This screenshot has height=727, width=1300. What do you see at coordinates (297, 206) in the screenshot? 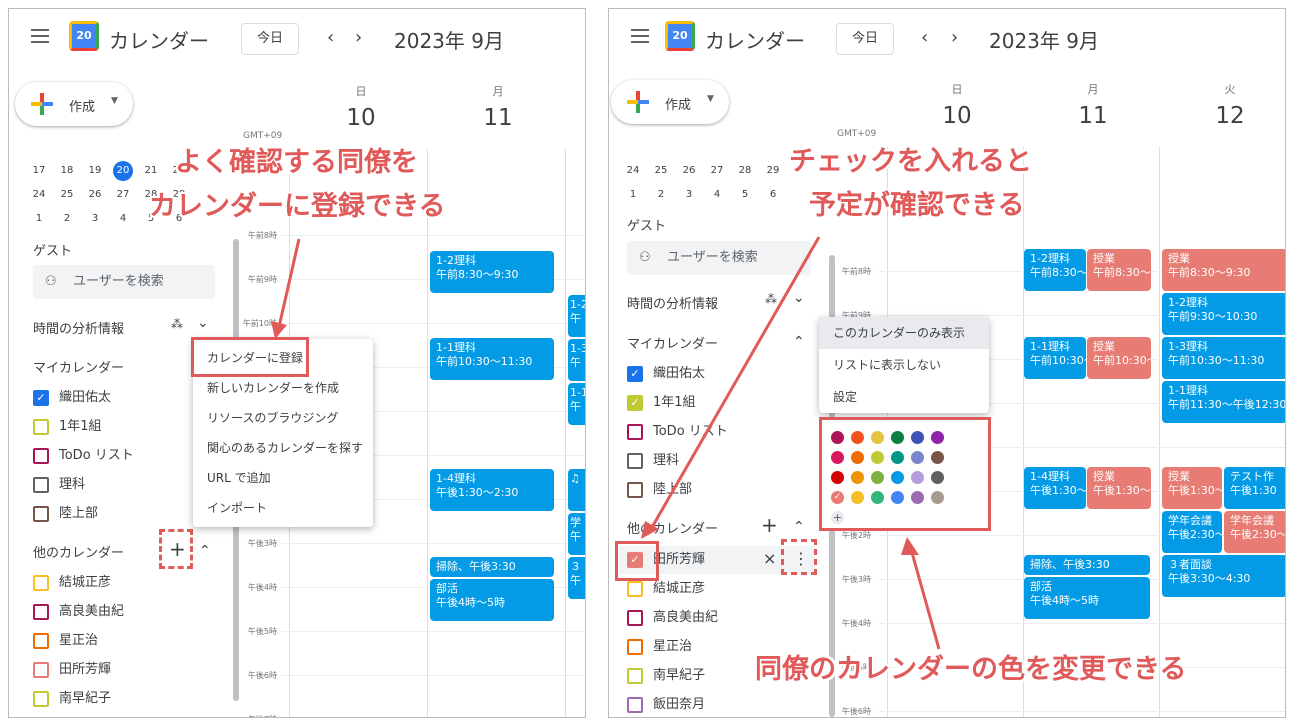
I see `annotation-text: カレンダーに登録できる` at bounding box center [297, 206].